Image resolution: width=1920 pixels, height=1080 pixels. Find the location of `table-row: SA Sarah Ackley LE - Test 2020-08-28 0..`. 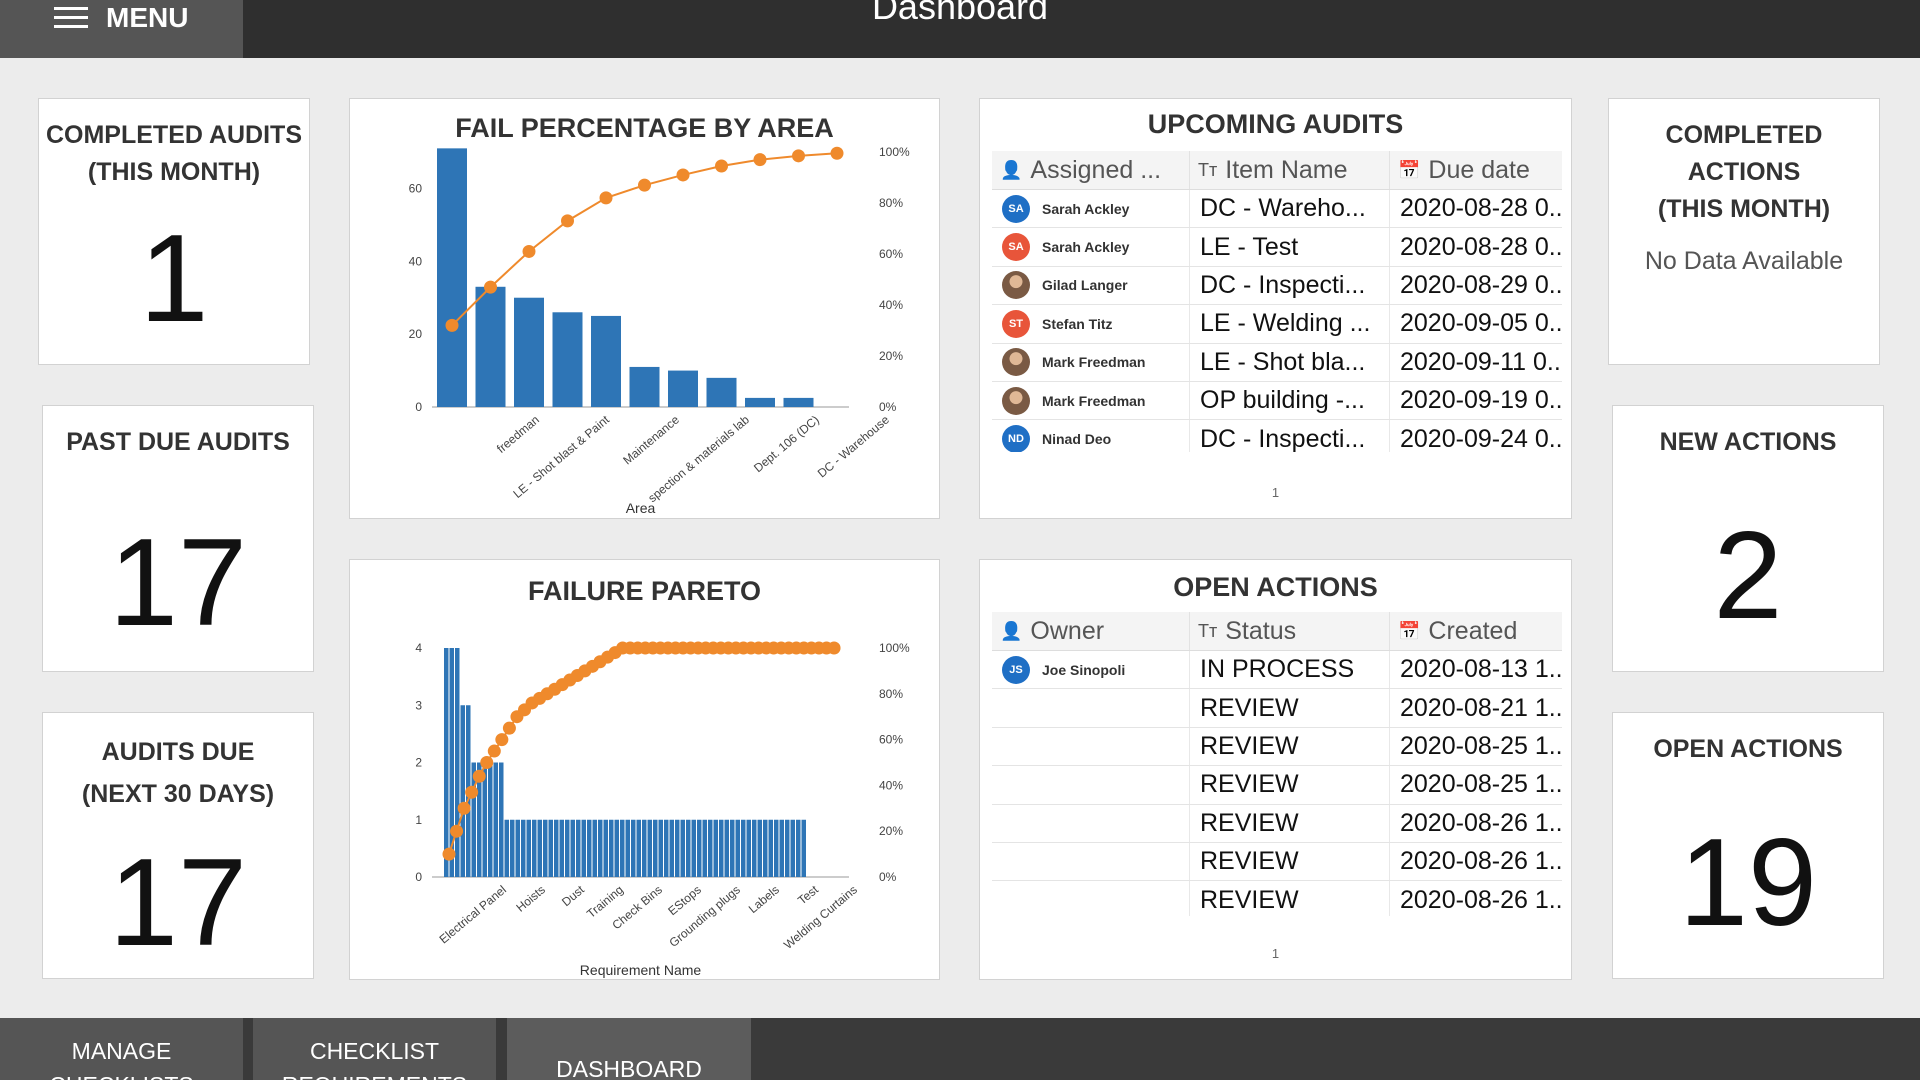

table-row: SA Sarah Ackley LE - Test 2020-08-28 0.. is located at coordinates (1277, 247).